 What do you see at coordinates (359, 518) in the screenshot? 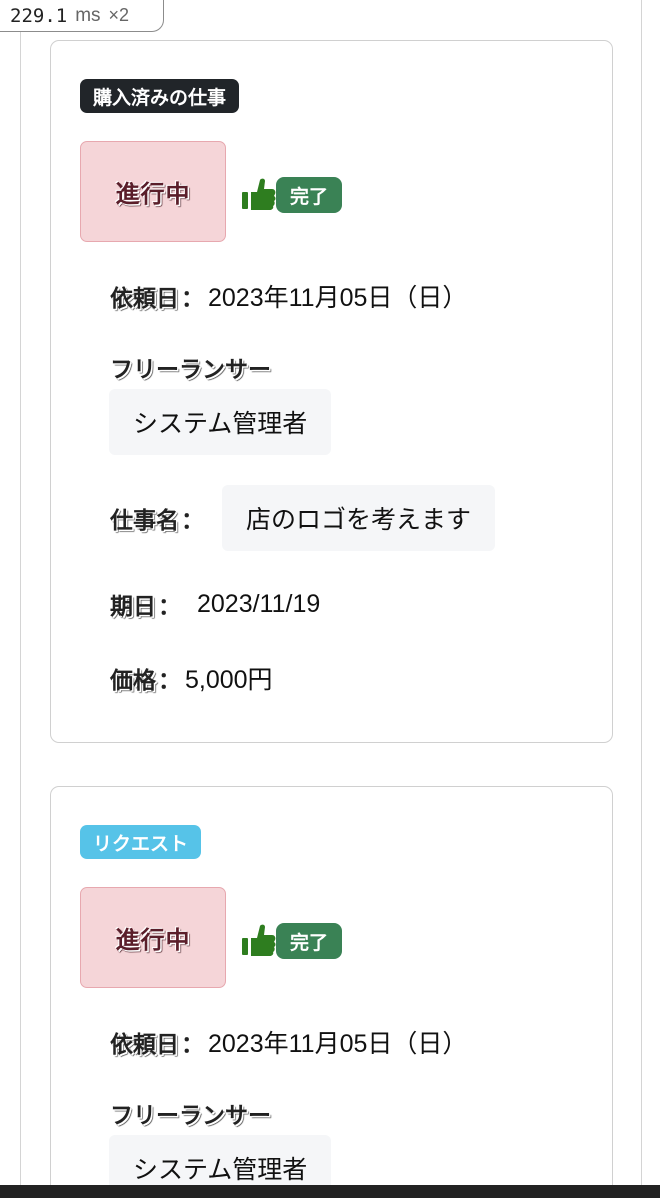
I see `job-name-value: 店のロゴを考えます` at bounding box center [359, 518].